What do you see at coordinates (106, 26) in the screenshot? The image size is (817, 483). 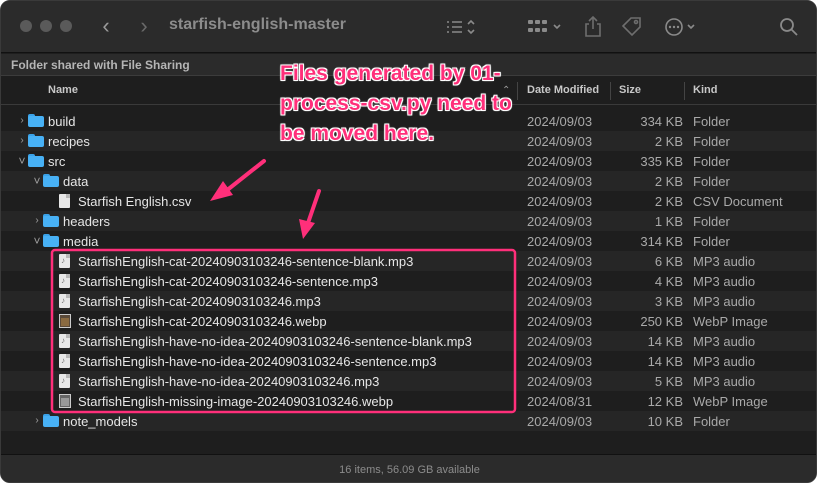 I see `back-icon: ‹` at bounding box center [106, 26].